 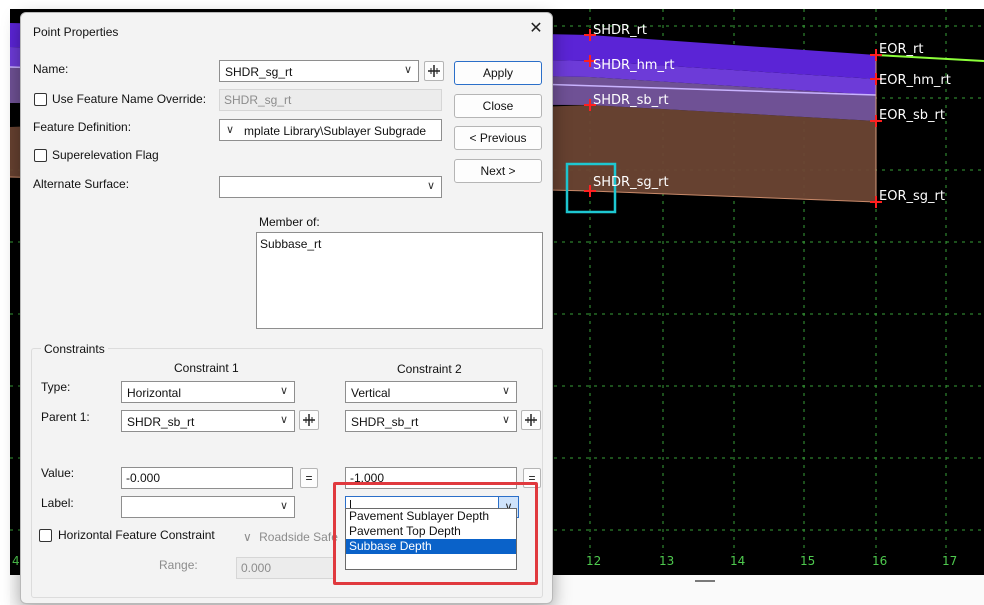 What do you see at coordinates (666, 561) in the screenshot?
I see `tick-13: 13` at bounding box center [666, 561].